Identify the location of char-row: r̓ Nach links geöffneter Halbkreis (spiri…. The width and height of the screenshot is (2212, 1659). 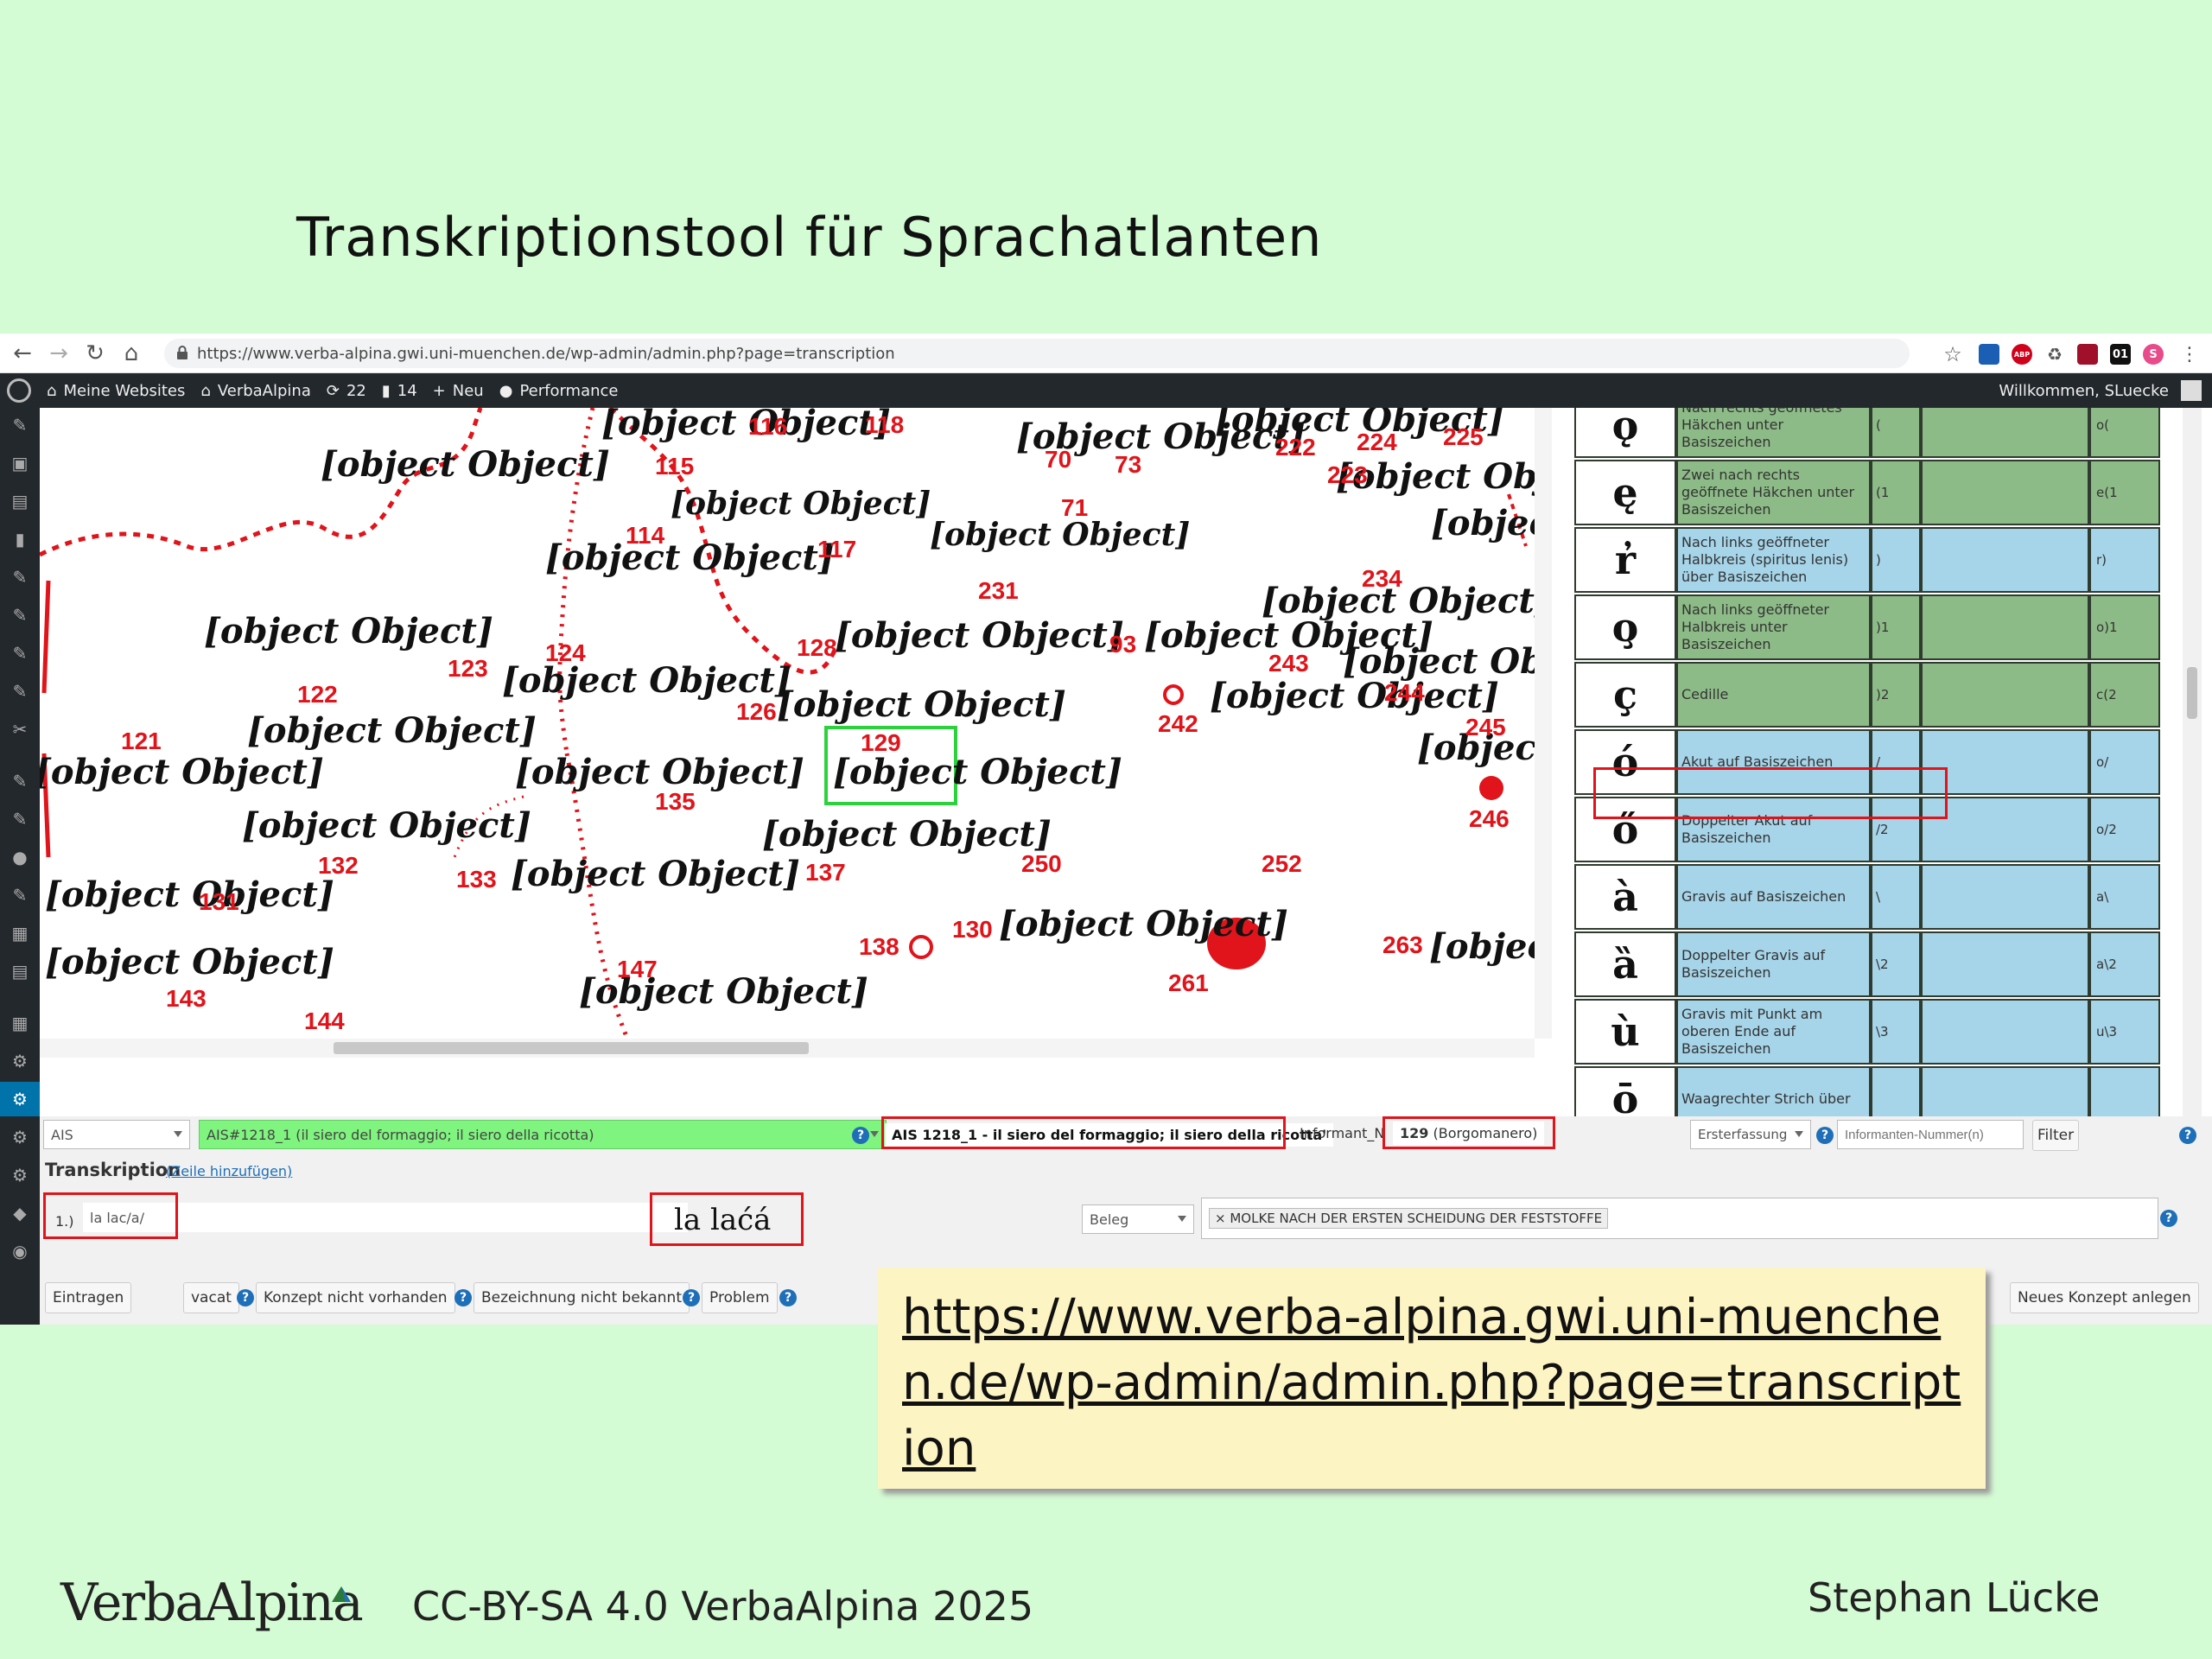
(1869, 560).